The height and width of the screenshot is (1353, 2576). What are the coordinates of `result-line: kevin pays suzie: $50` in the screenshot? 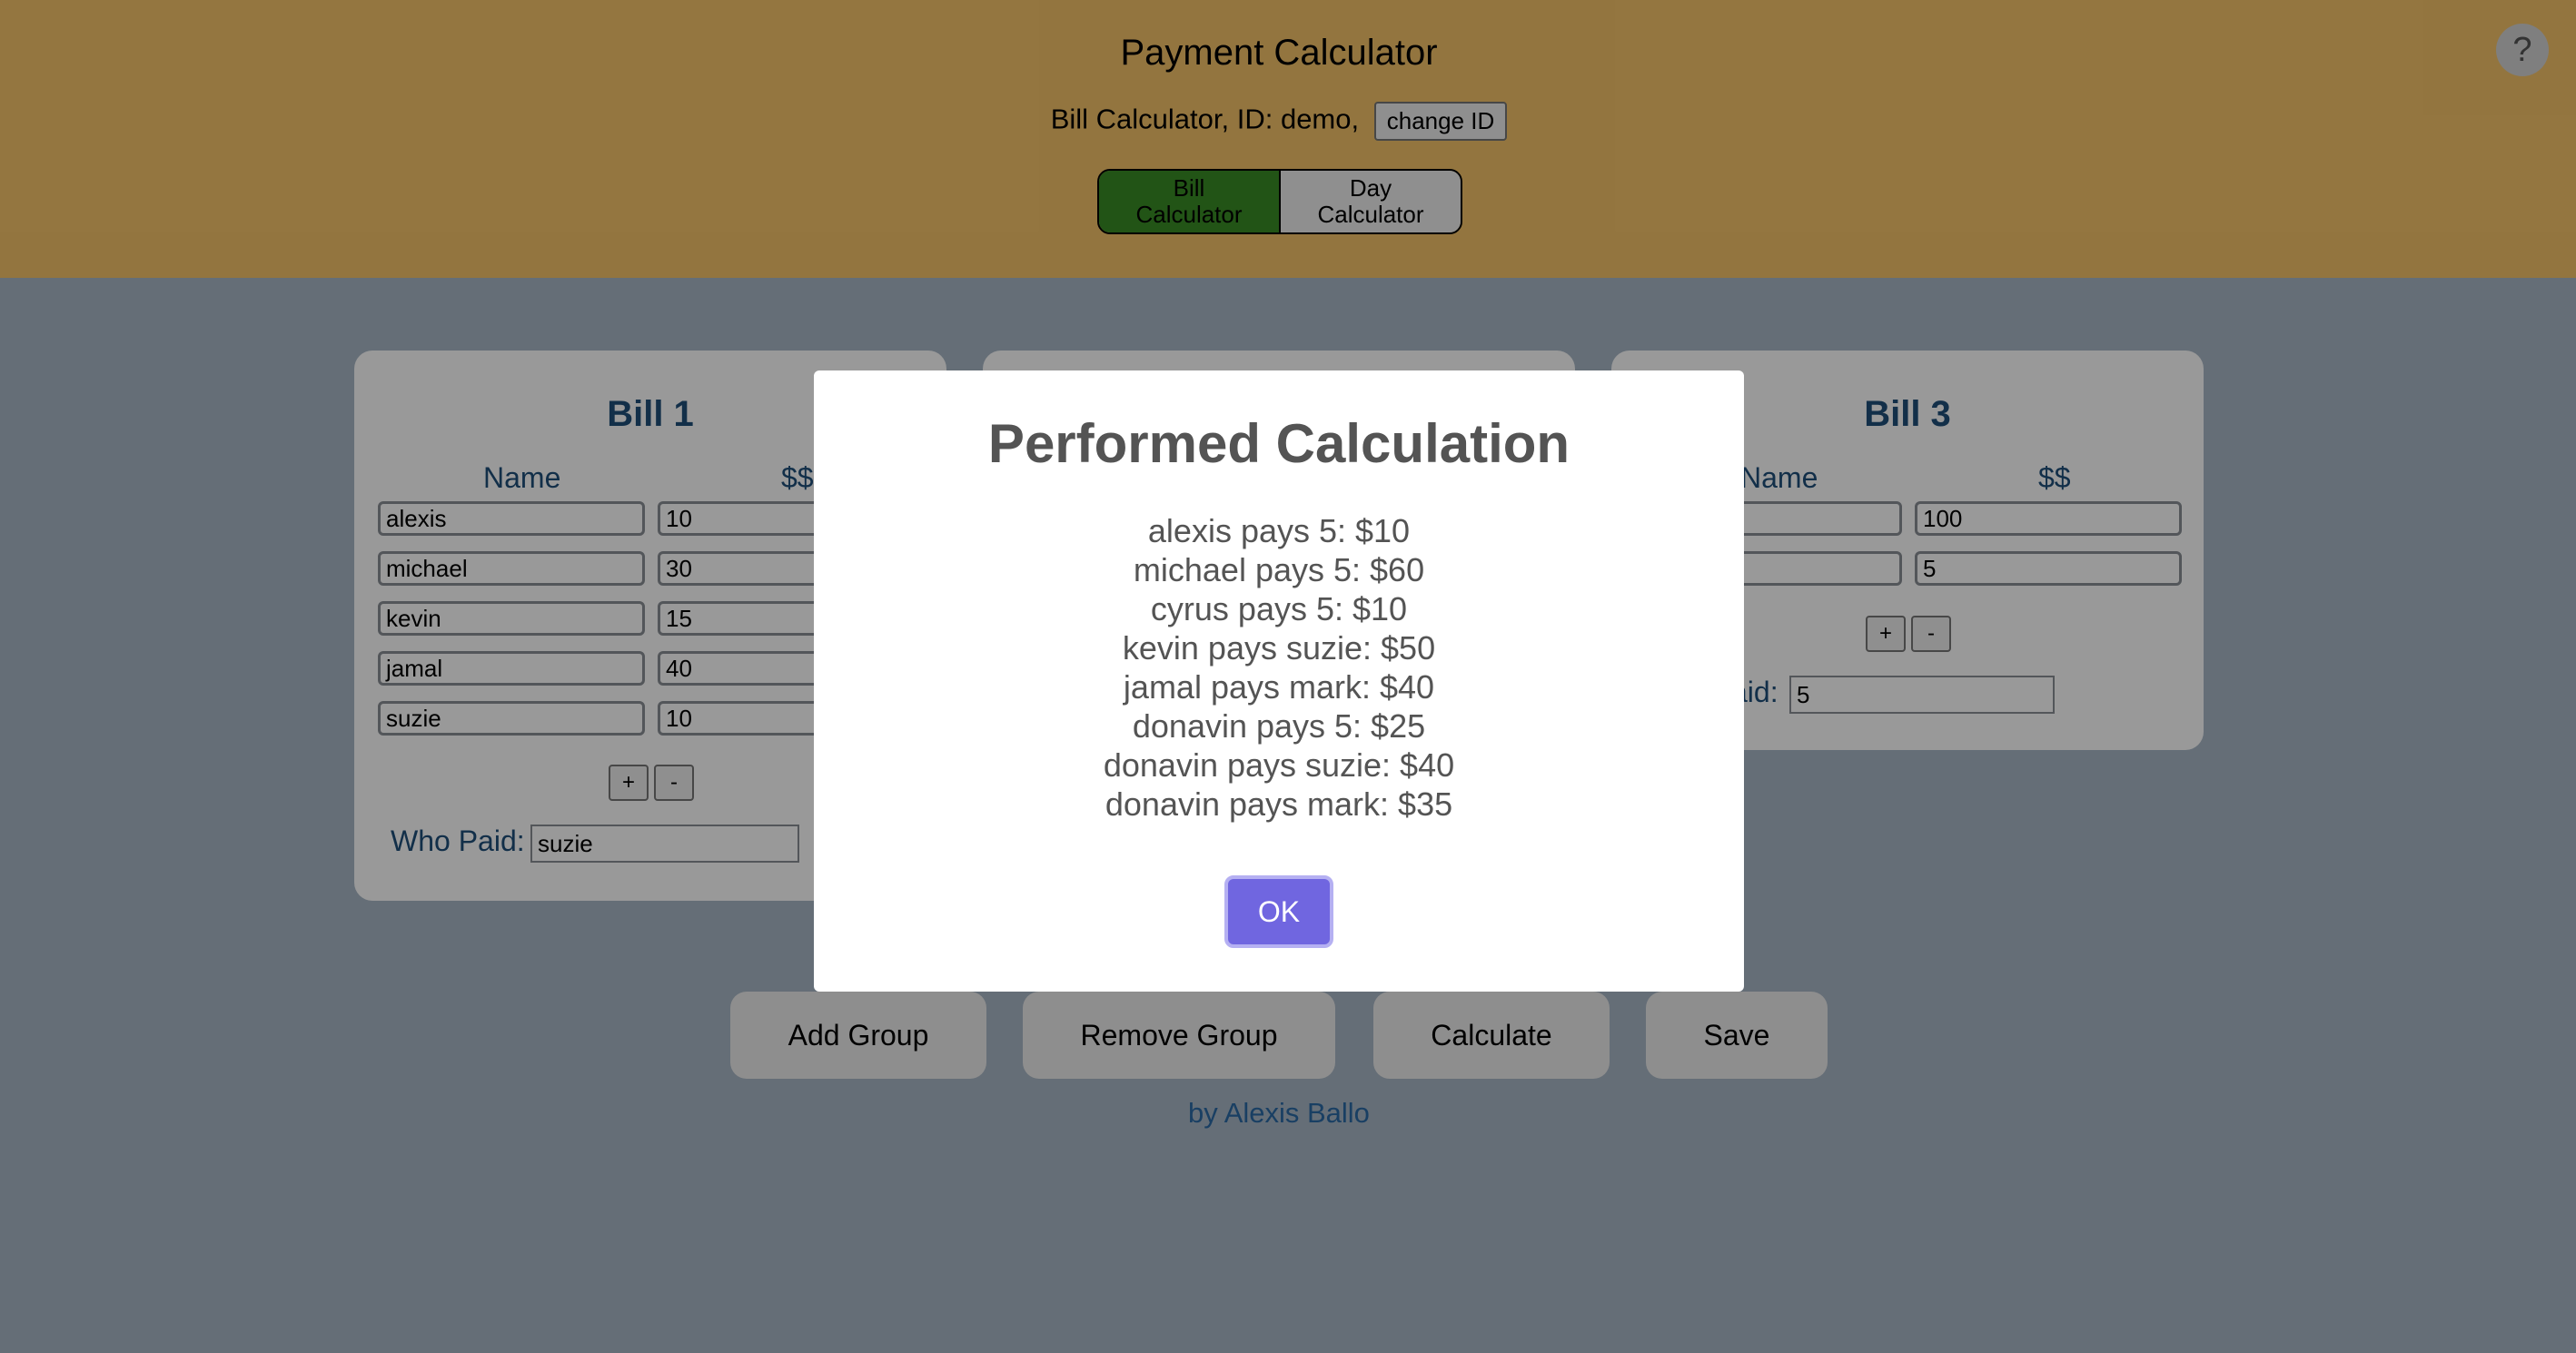 It's located at (1279, 648).